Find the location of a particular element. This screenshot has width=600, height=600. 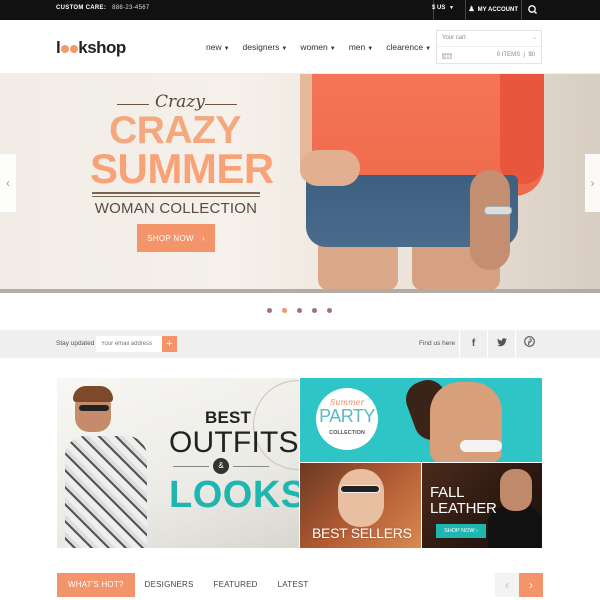

my-account-label: MY ACCOUNT is located at coordinates (497, 10).